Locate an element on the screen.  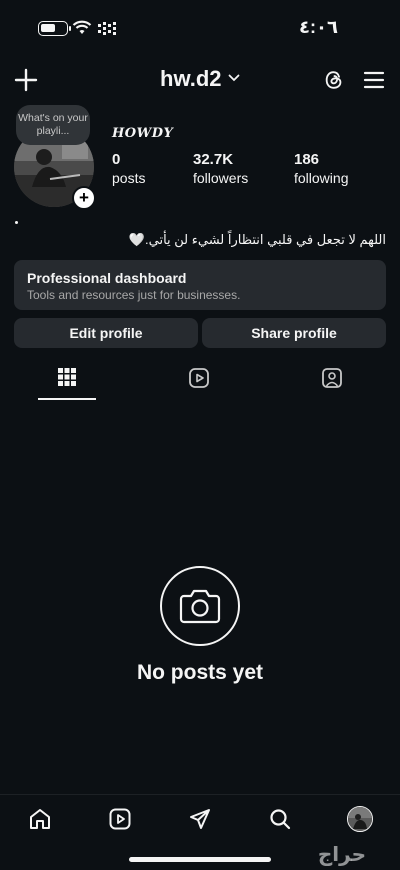
following-stat: 186 following is located at coordinates (321, 168).